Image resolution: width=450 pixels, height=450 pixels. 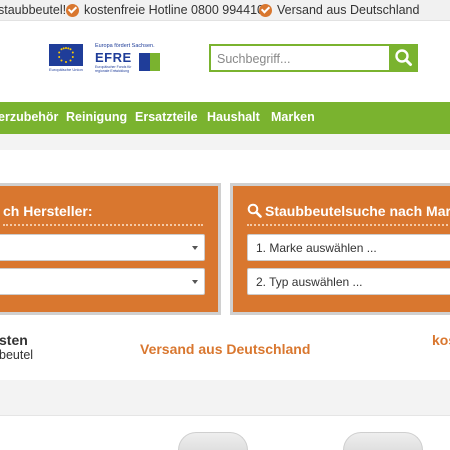 What do you see at coordinates (14, 340) in the screenshot?
I see `info-left-title: sten` at bounding box center [14, 340].